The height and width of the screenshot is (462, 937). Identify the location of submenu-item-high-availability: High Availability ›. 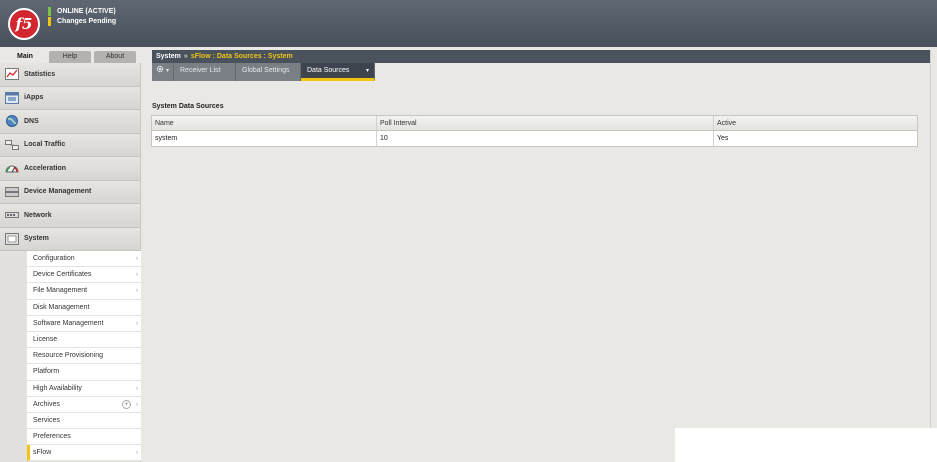
(84, 389).